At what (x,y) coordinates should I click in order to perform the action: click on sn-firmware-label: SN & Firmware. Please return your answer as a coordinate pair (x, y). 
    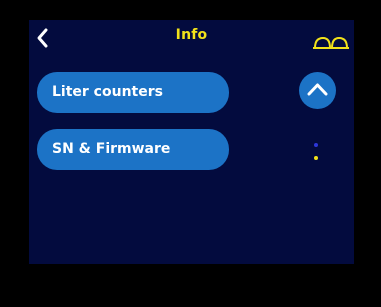
    Looking at the image, I should click on (111, 149).